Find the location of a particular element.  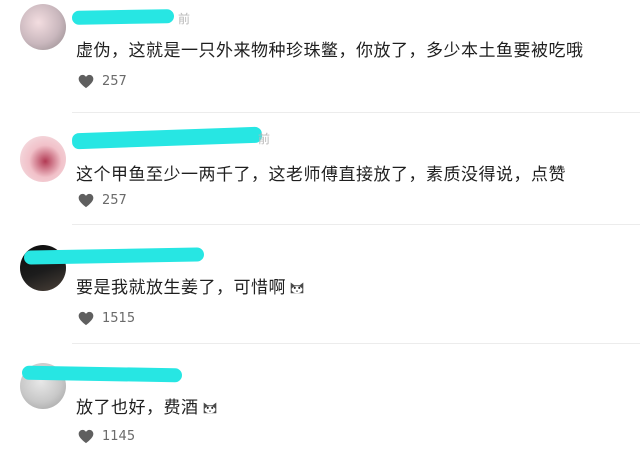

like-button: 1515 is located at coordinates (106, 318).